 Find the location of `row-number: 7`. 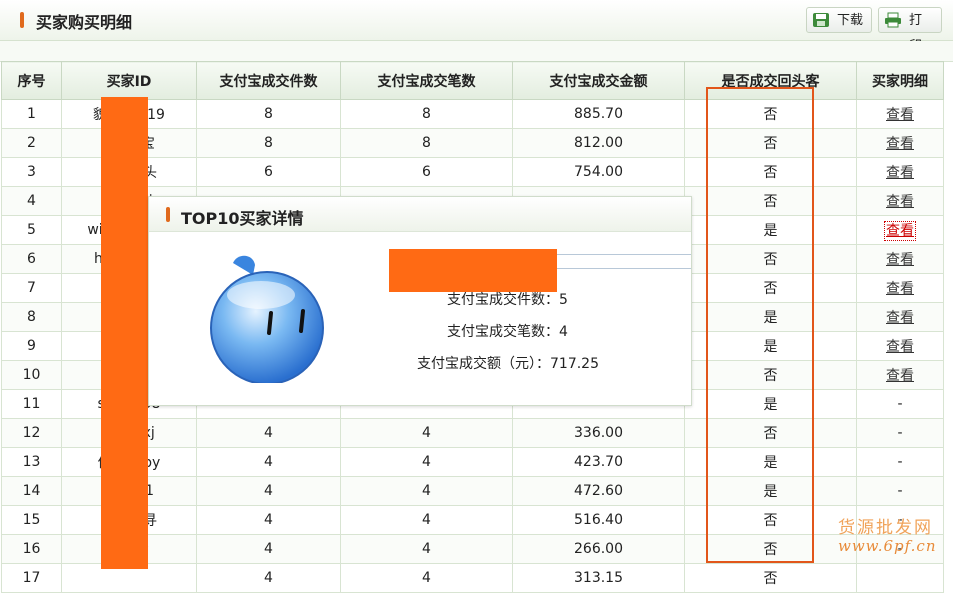

row-number: 7 is located at coordinates (31, 288).